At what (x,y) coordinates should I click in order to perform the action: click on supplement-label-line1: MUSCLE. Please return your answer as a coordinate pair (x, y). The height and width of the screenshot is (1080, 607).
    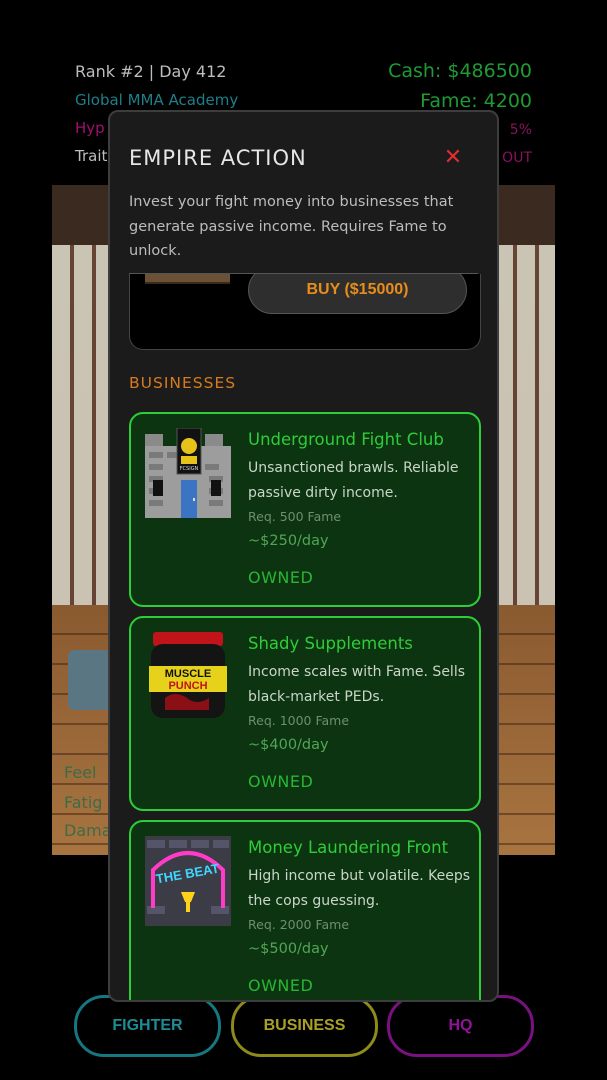
    Looking at the image, I should click on (188, 674).